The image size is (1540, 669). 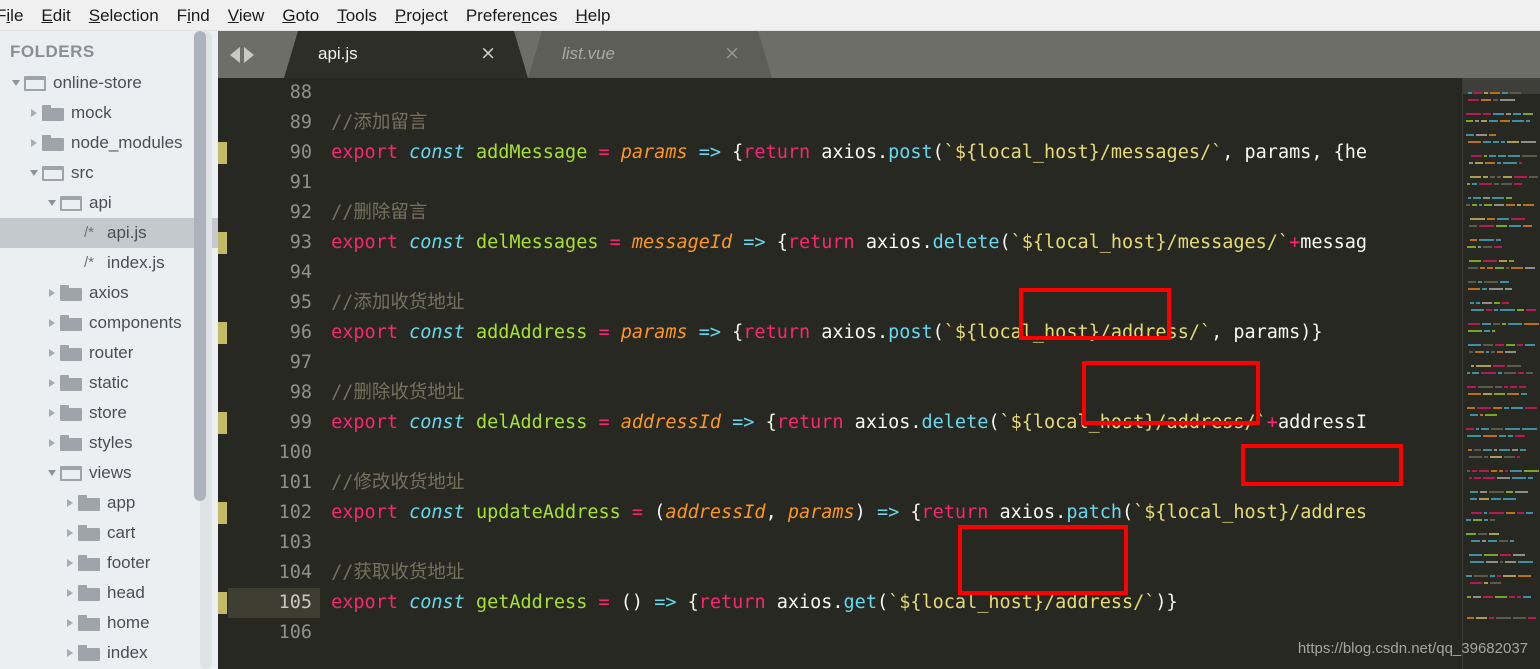 What do you see at coordinates (246, 15) in the screenshot?
I see `menu-view: View` at bounding box center [246, 15].